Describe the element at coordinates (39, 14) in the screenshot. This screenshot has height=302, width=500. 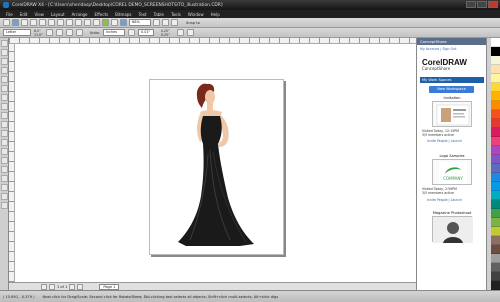
I see `menu-view: View` at that location.